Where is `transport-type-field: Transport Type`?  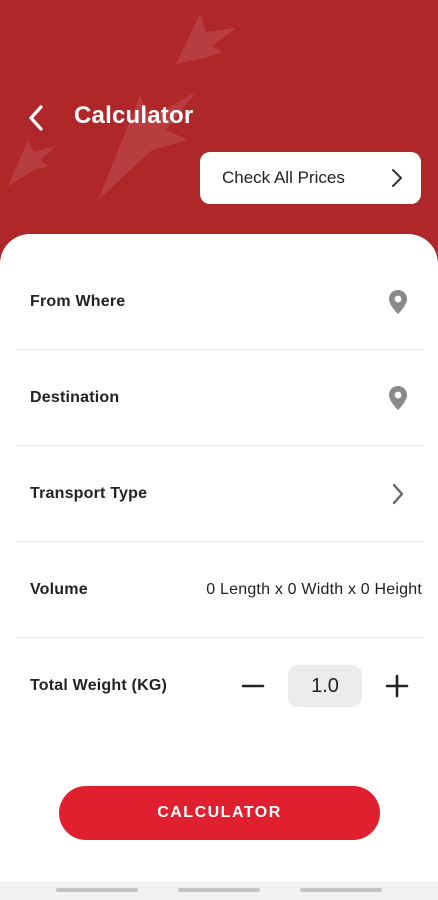 transport-type-field: Transport Type is located at coordinates (219, 494).